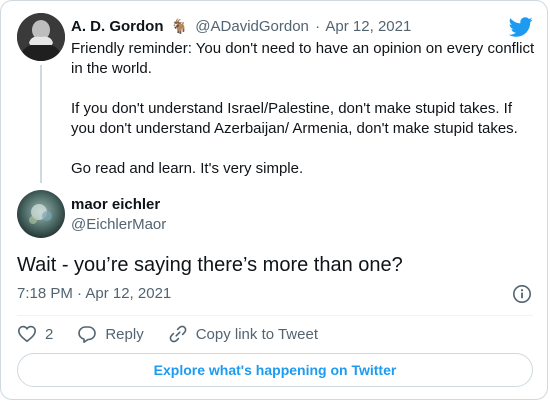 Image resolution: width=550 pixels, height=402 pixels. I want to click on divider, so click(275, 315).